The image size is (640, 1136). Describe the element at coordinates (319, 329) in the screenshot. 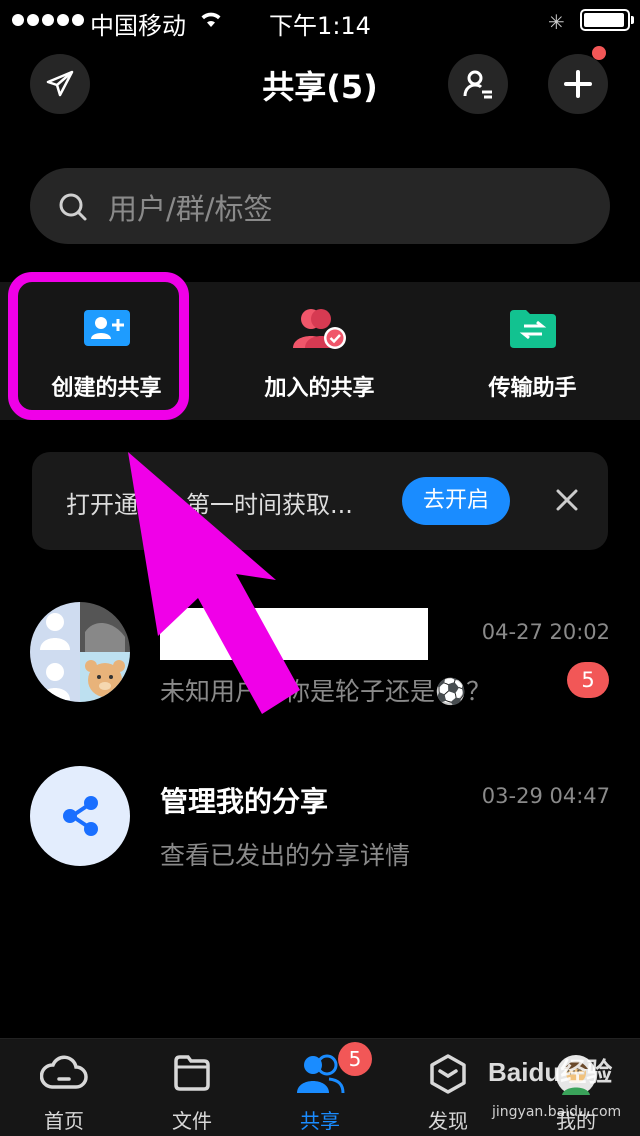

I see `joined-users-icon` at that location.